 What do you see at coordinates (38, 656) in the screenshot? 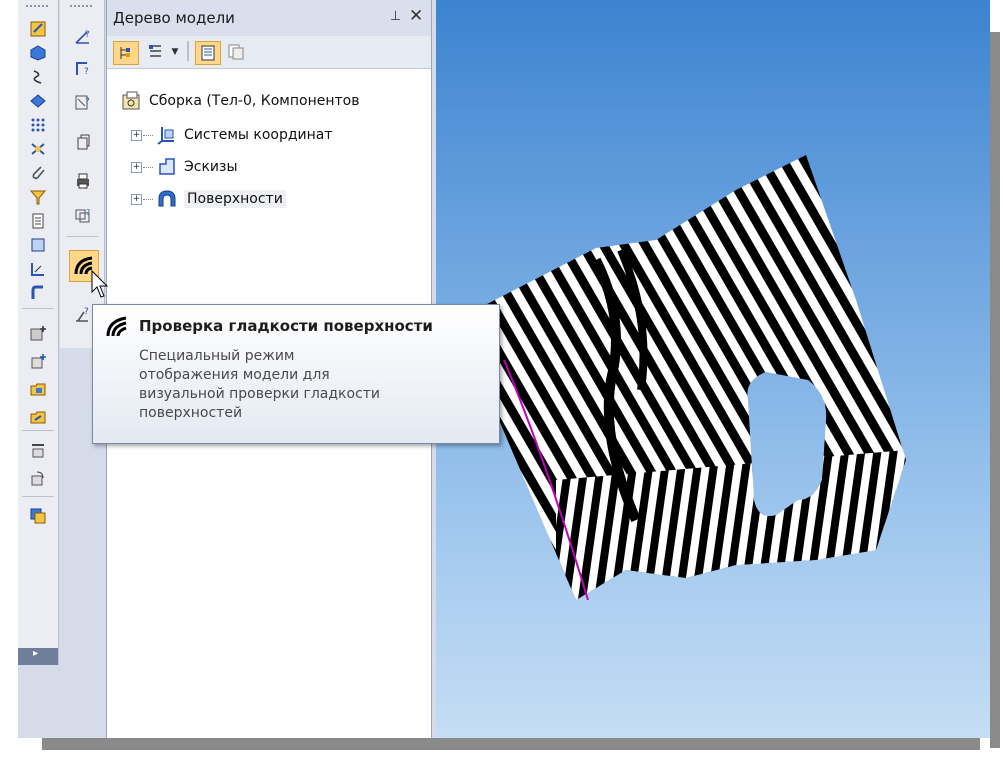
I see `toolbar-expand-button: ▸` at bounding box center [38, 656].